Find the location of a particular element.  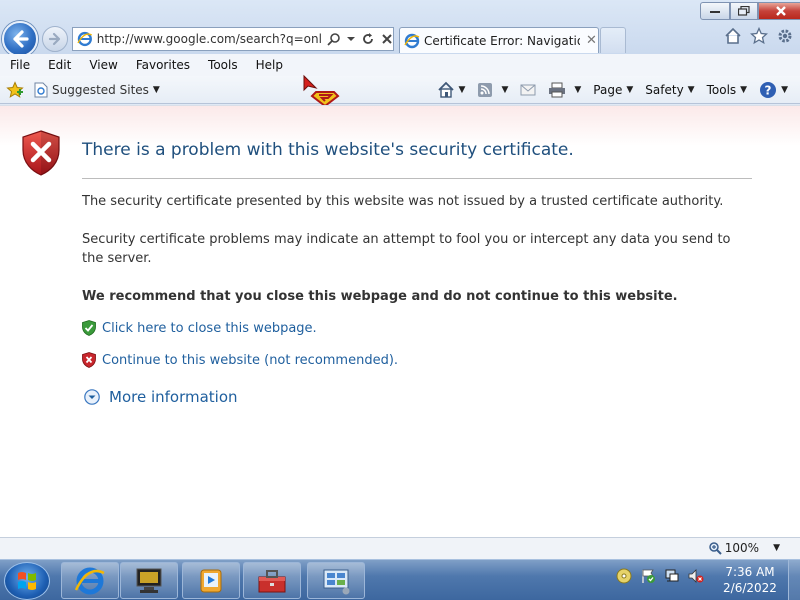

cd-icon is located at coordinates (624, 576).